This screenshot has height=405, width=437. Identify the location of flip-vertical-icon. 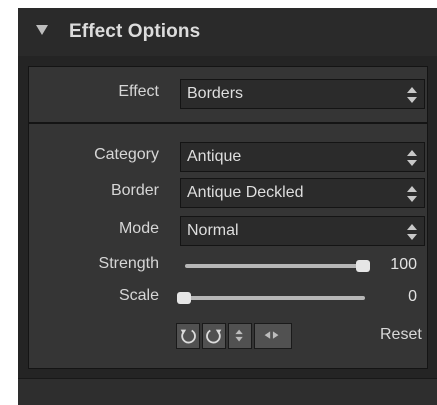
(239, 335).